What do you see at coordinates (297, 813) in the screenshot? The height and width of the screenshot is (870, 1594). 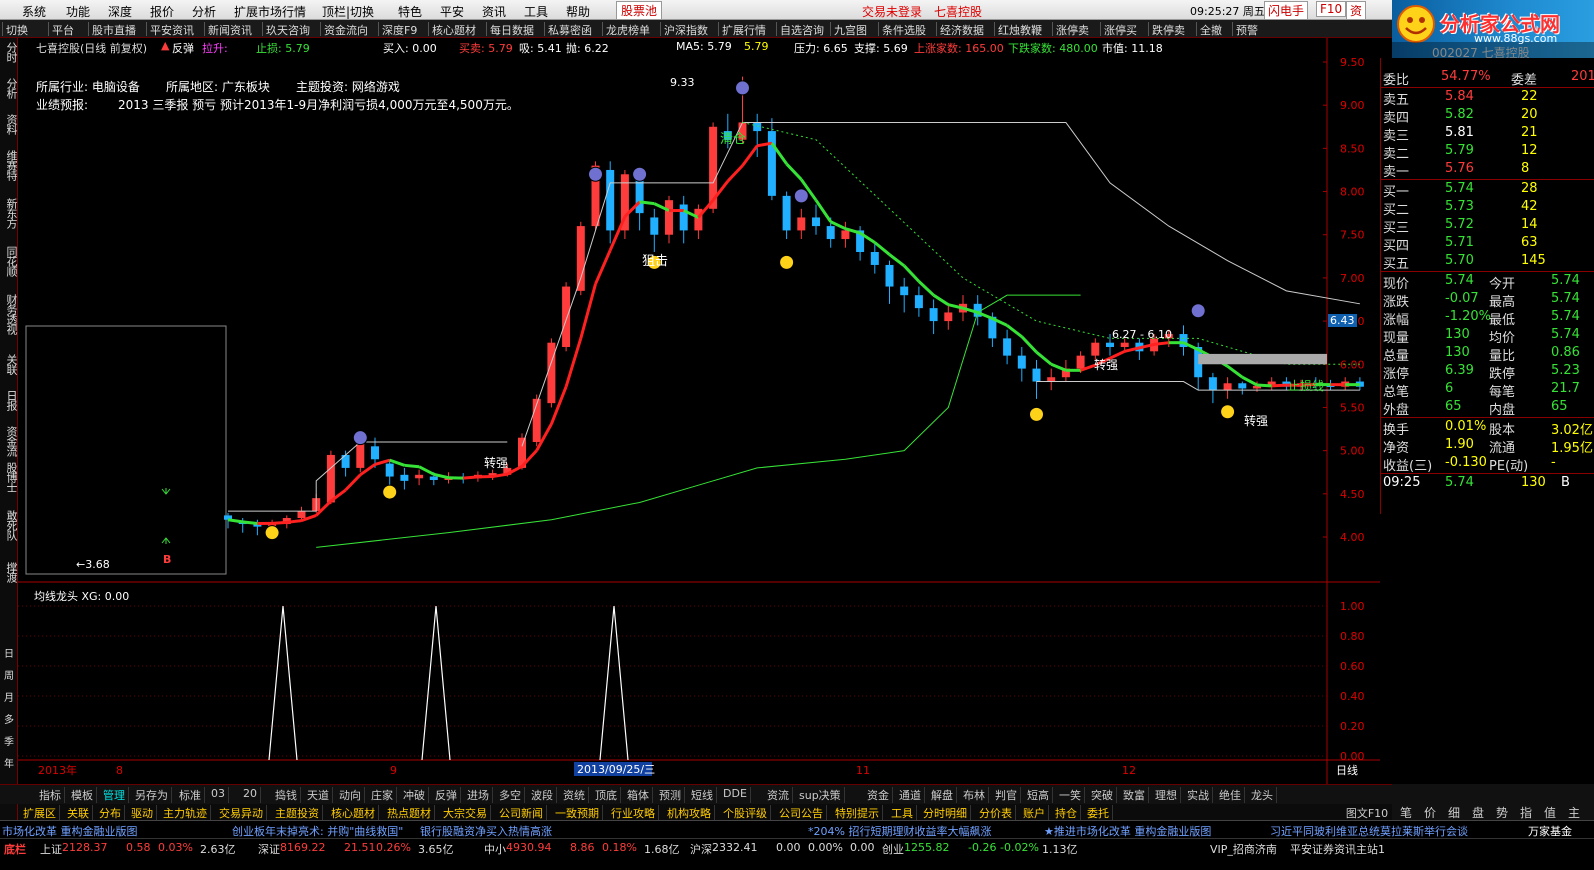 I see `extension-tab: 主题投资` at bounding box center [297, 813].